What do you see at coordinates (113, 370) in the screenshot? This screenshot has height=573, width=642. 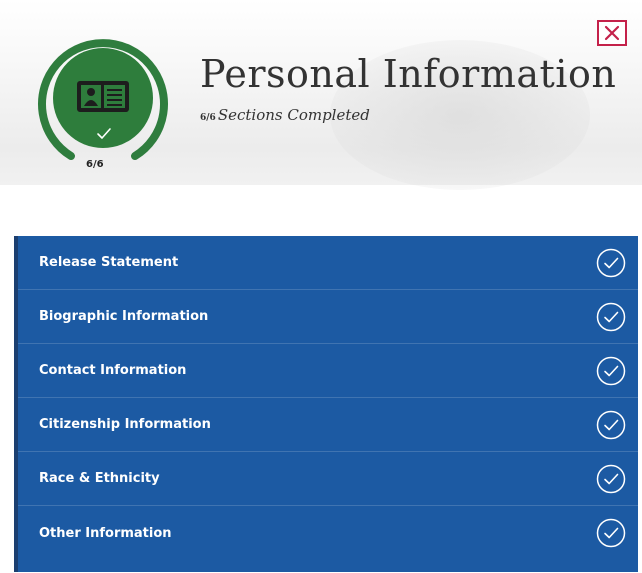 I see `section-label: Contact Information` at bounding box center [113, 370].